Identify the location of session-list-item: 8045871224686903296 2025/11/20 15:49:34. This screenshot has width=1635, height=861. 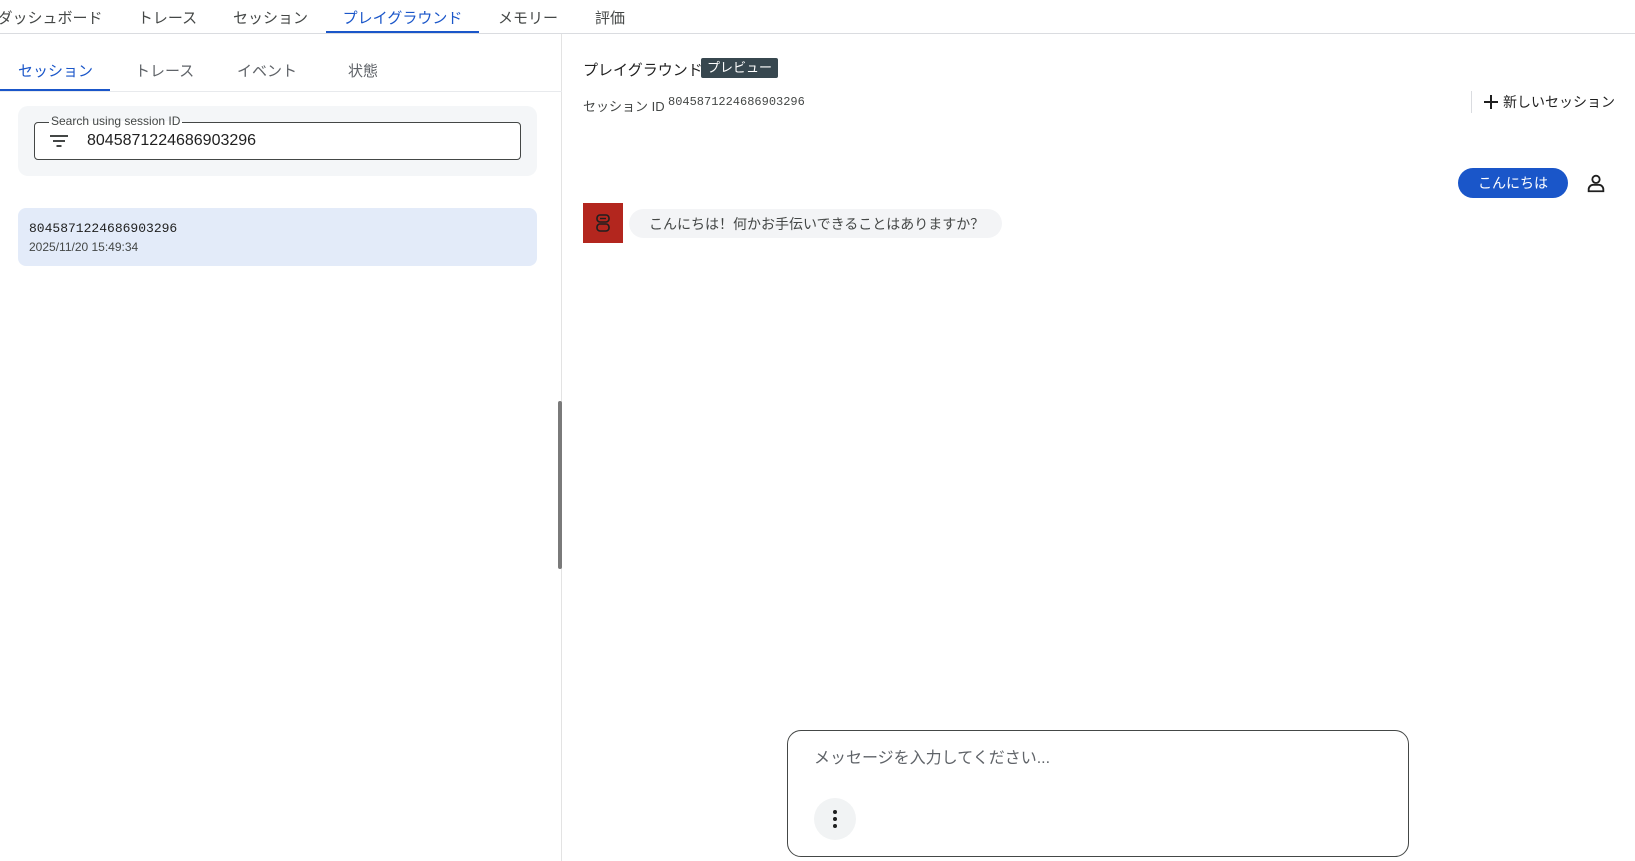
(277, 237).